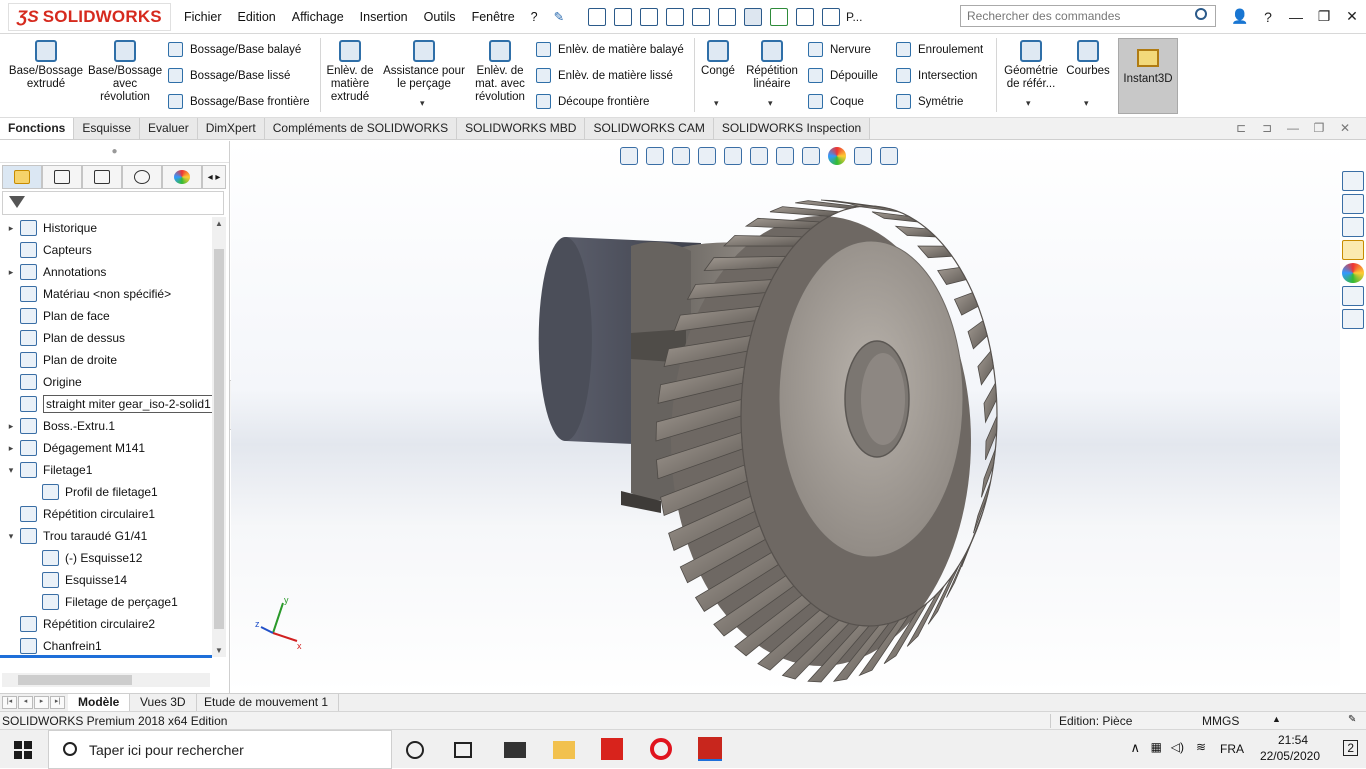 This screenshot has width=1366, height=769. I want to click on tree-node: straight miter gear_iso-2-solid1, so click(109, 404).